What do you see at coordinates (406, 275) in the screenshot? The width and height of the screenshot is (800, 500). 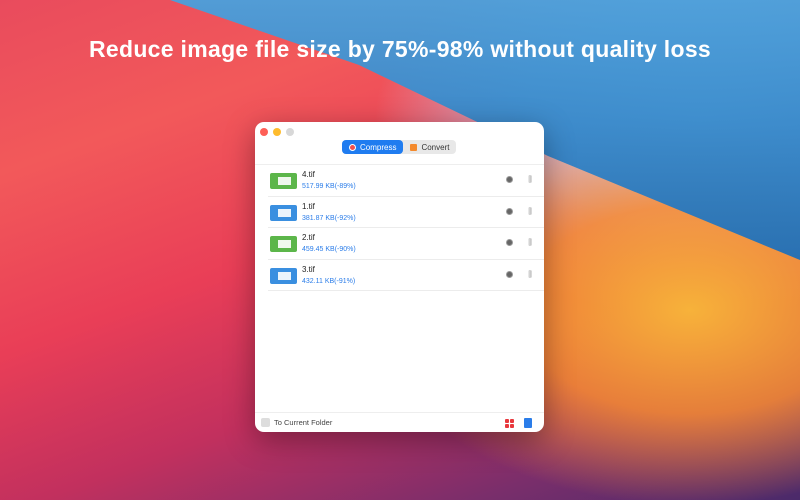 I see `file-row: 3.tif 432.11 KB(-91%) [|]` at bounding box center [406, 275].